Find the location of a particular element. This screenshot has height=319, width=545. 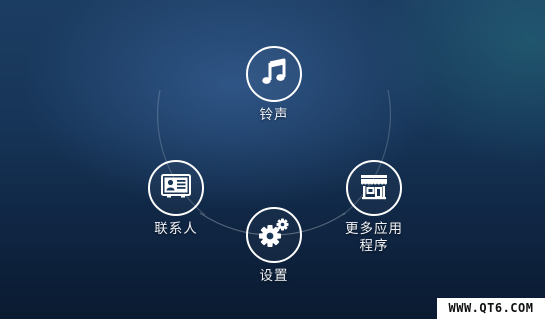

watermark: WWW.QT6.COM is located at coordinates (491, 308).